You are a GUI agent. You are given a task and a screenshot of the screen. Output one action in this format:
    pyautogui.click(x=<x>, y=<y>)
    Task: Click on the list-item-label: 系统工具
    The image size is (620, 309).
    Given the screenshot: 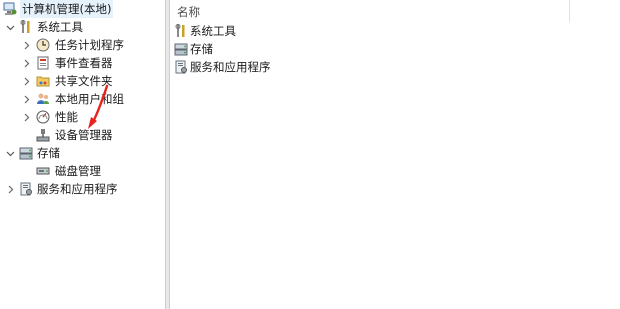 What is the action you would take?
    pyautogui.click(x=213, y=31)
    